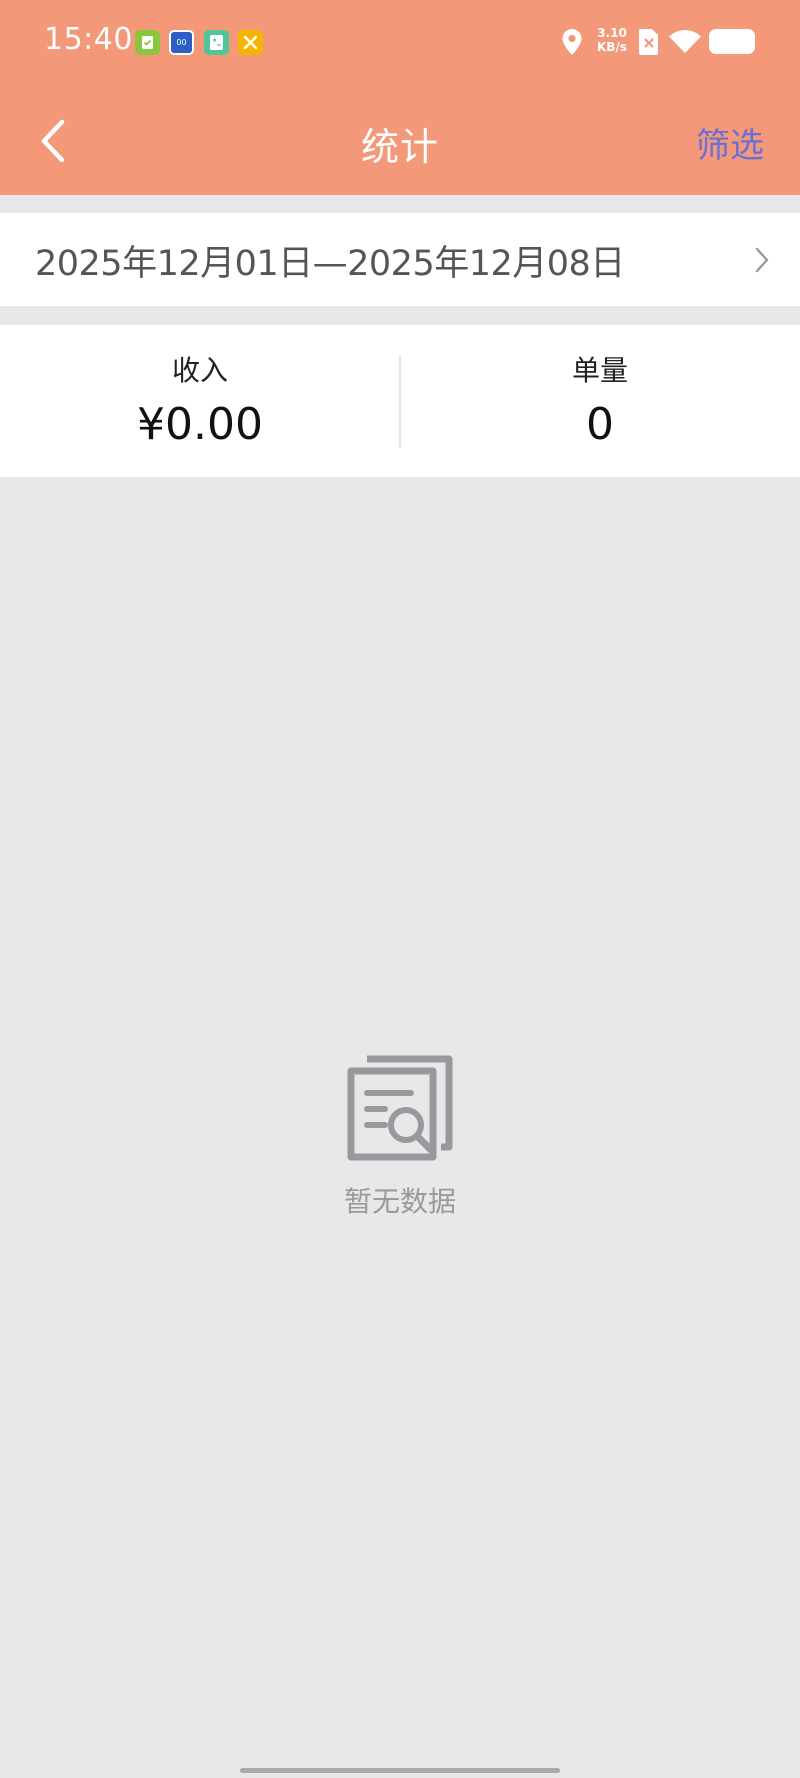 The height and width of the screenshot is (1778, 800). Describe the element at coordinates (216, 42) in the screenshot. I see `calculator-app-icon` at that location.